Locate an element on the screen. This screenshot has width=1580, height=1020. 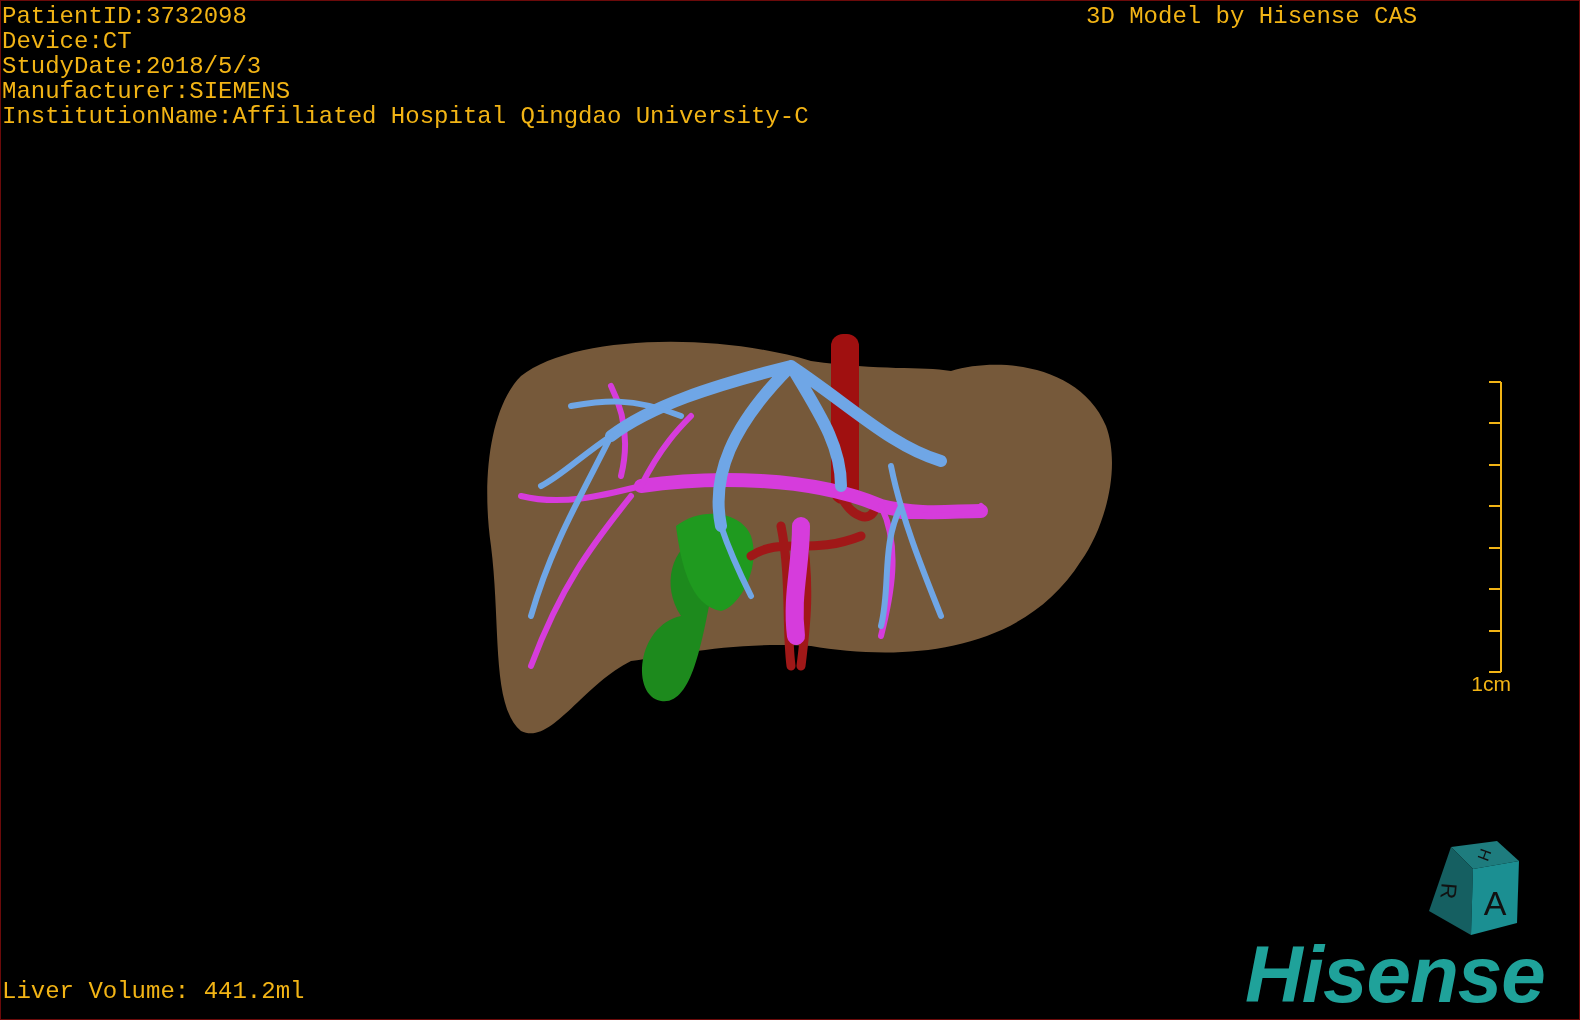
scale-label: 1cm is located at coordinates (1490, 684).